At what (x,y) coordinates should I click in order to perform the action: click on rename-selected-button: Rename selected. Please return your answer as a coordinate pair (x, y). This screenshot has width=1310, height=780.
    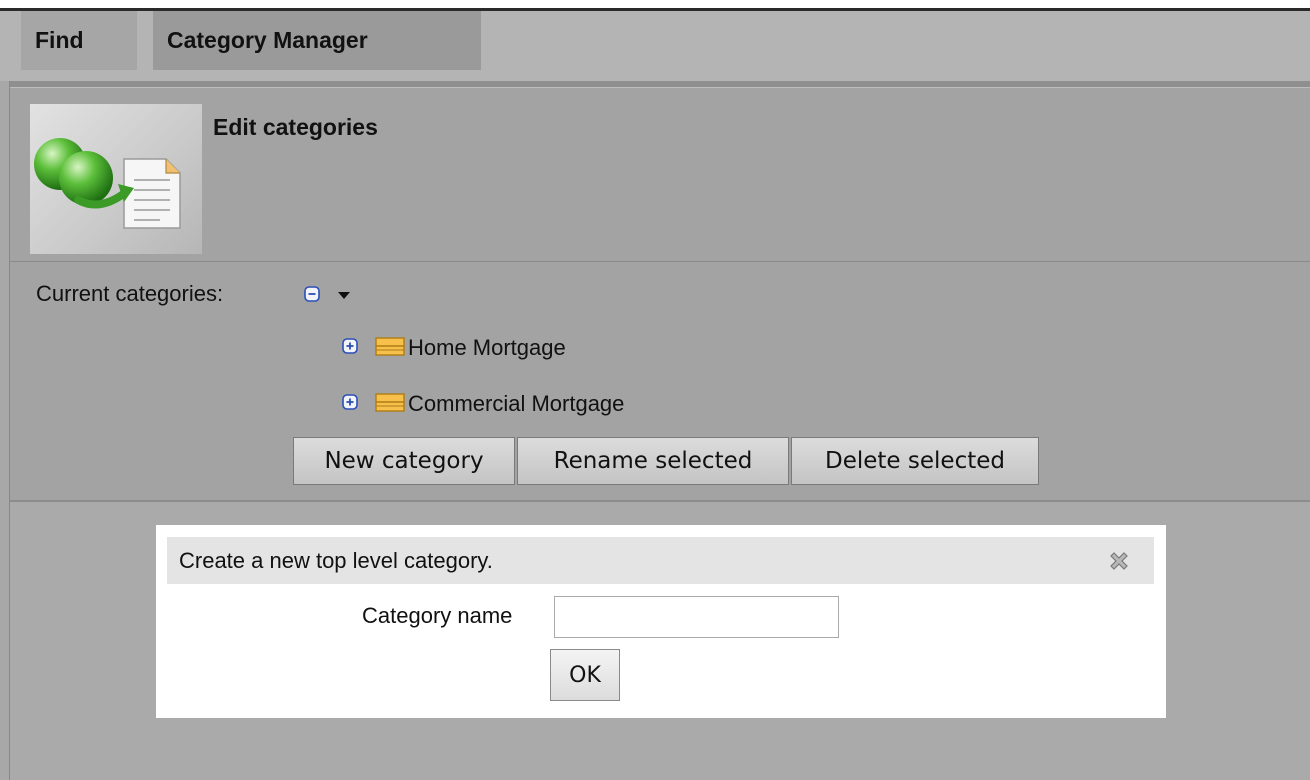
    Looking at the image, I should click on (653, 461).